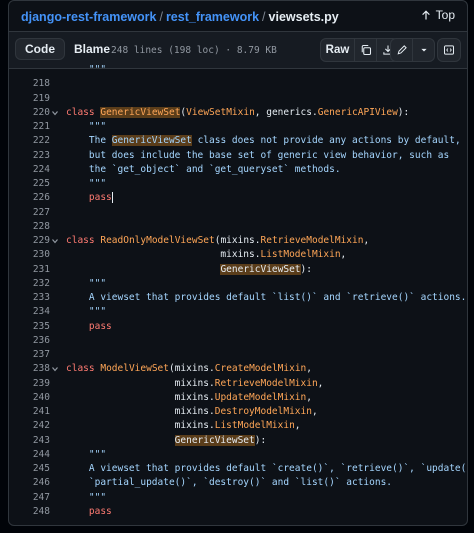 This screenshot has width=474, height=533. I want to click on line-number: 226, so click(38, 198).